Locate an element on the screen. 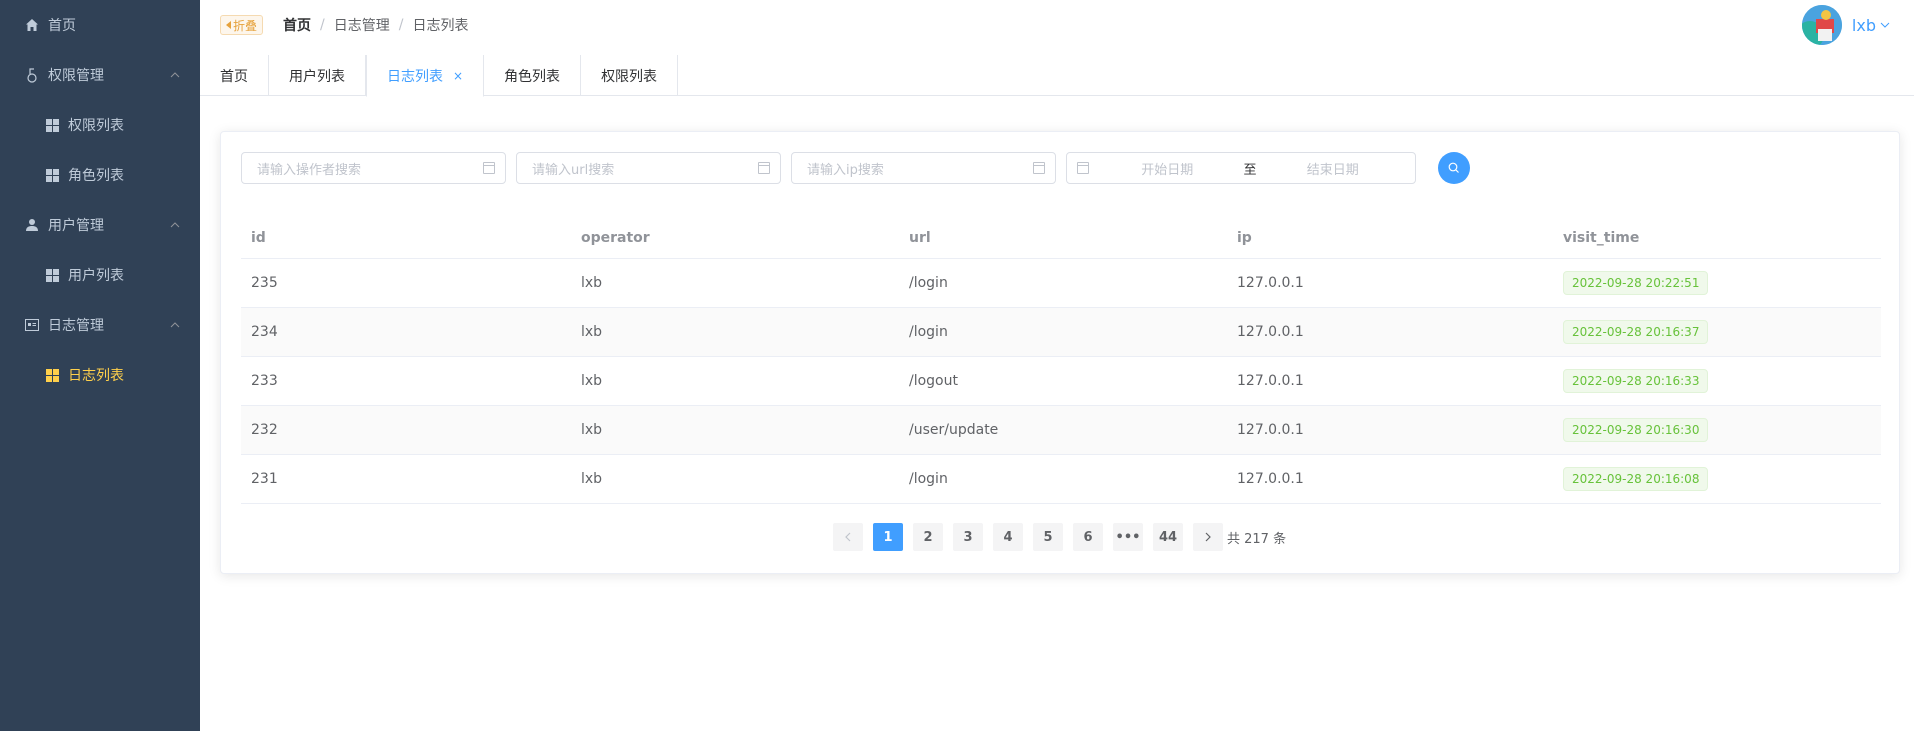 This screenshot has height=731, width=1914. cell-visit-time: 2022-09-28 20:16:30 is located at coordinates (1717, 430).